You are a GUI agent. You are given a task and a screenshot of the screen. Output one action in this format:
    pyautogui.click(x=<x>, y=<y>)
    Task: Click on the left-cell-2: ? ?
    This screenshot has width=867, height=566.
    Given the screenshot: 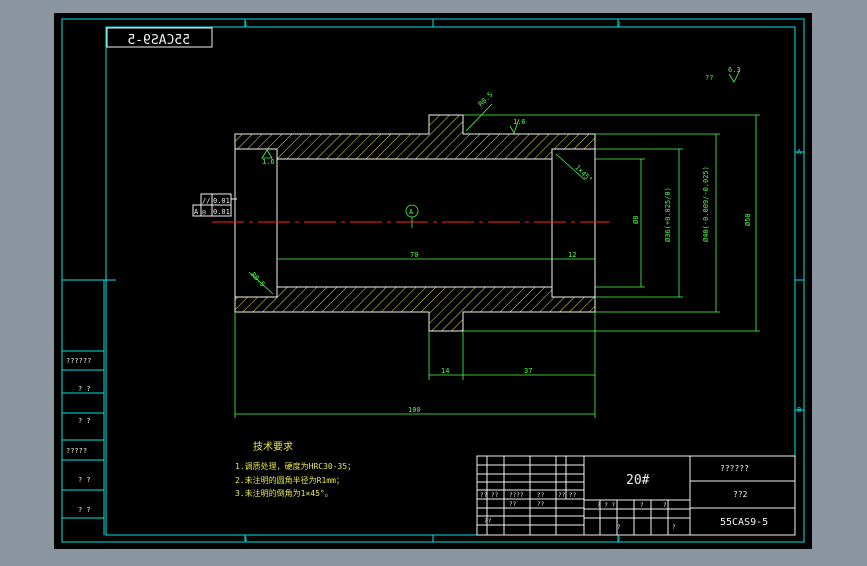 What is the action you would take?
    pyautogui.click(x=84, y=389)
    